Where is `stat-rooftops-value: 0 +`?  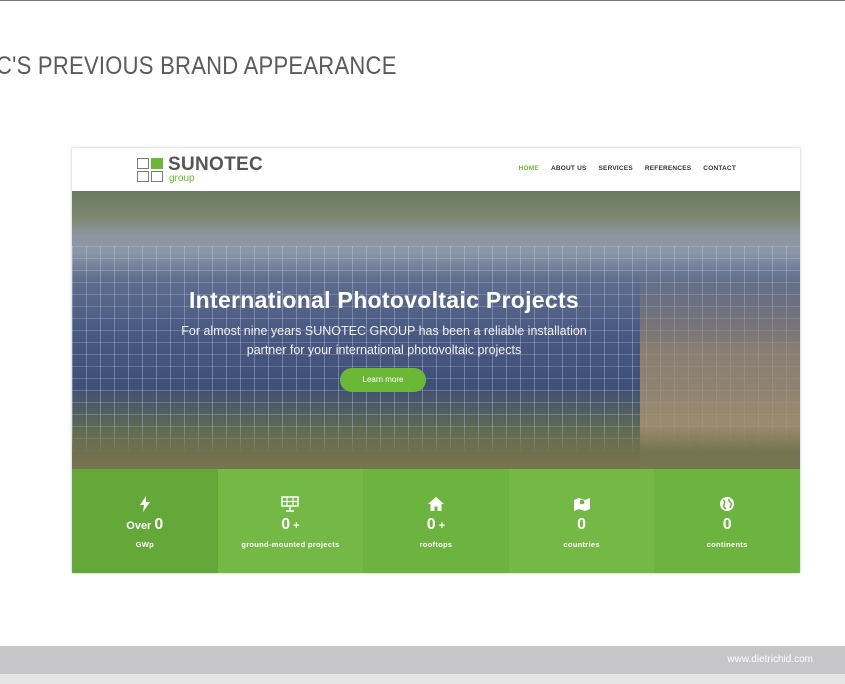 stat-rooftops-value: 0 + is located at coordinates (436, 524).